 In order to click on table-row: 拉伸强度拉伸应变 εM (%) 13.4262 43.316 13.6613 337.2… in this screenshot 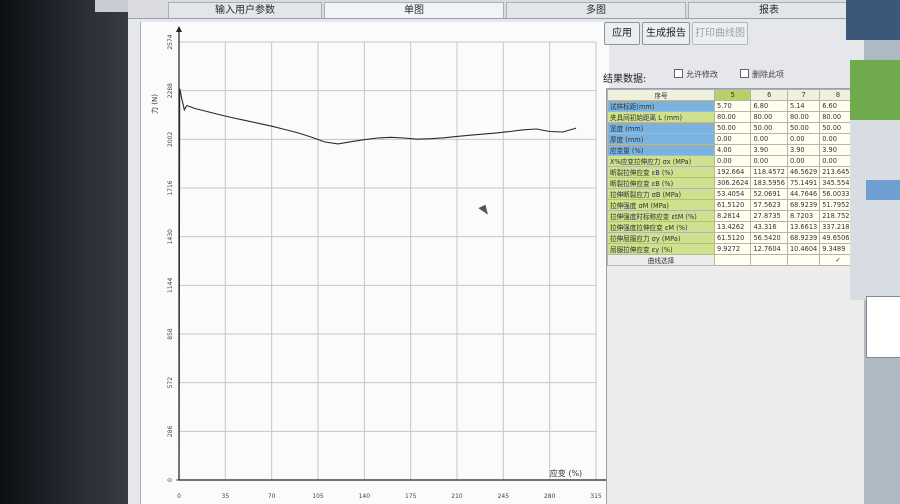, I will do `click(732, 227)`.